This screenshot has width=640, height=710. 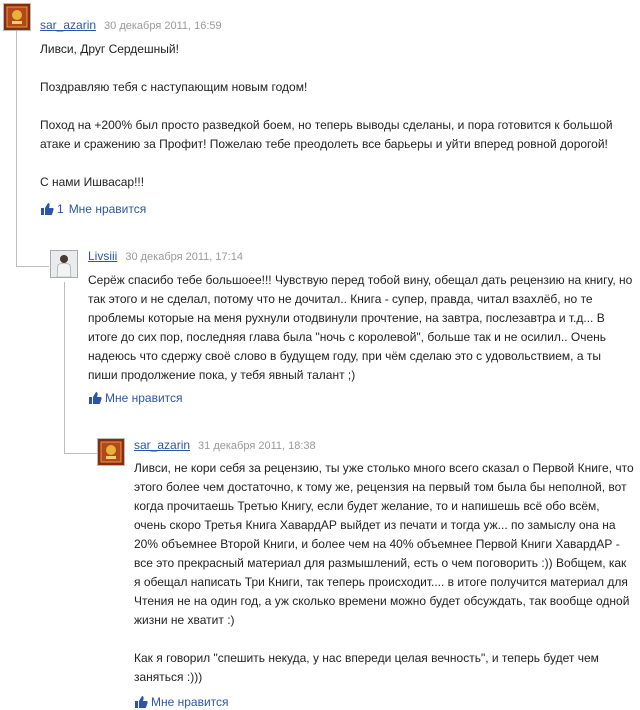 What do you see at coordinates (163, 26) in the screenshot?
I see `comment-date: 30 декабря 2011, 16:59` at bounding box center [163, 26].